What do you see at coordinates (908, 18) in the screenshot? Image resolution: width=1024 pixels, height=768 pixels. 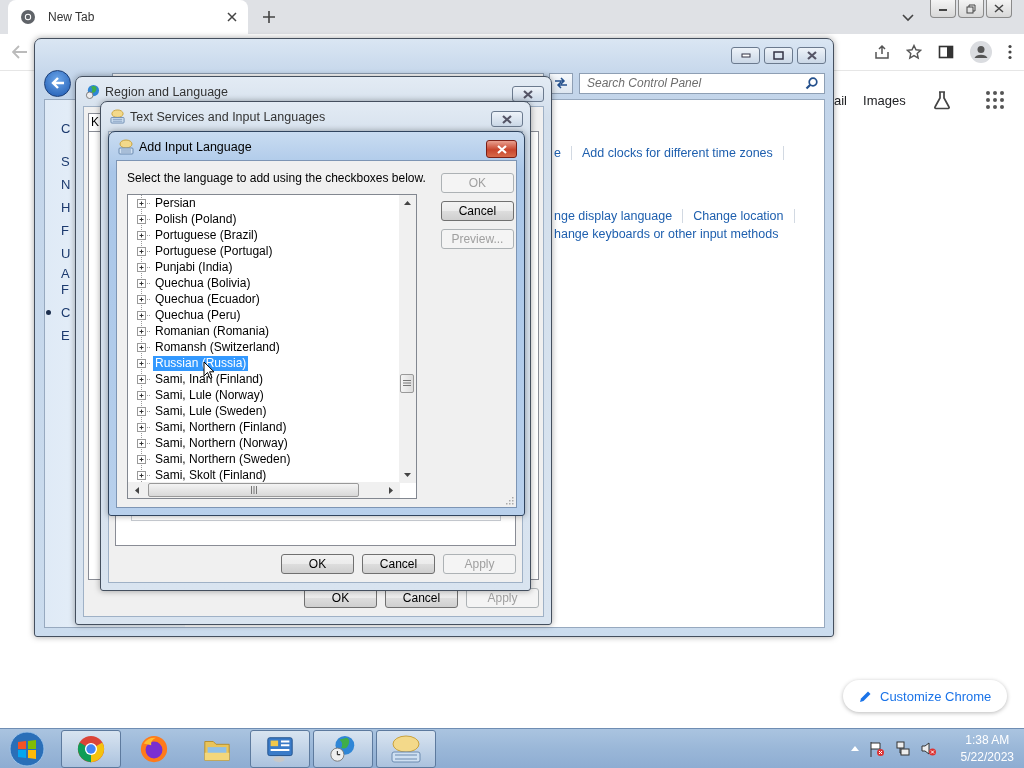 I see `chevron-down-icon` at bounding box center [908, 18].